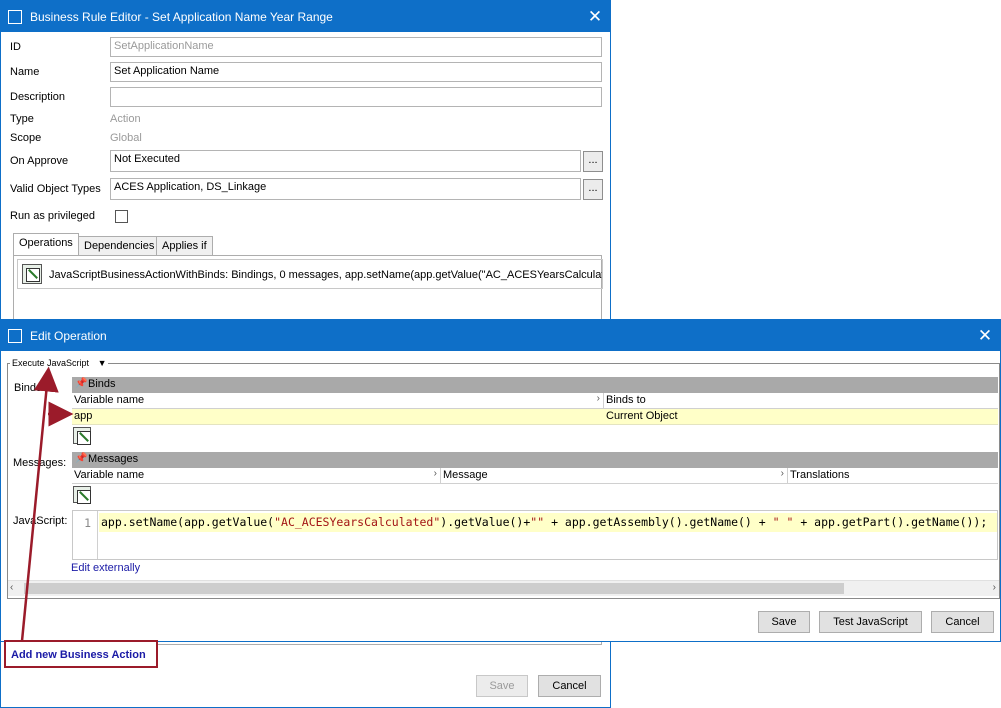 This screenshot has width=1001, height=708. Describe the element at coordinates (434, 588) in the screenshot. I see `scrollbar-thumb` at that location.